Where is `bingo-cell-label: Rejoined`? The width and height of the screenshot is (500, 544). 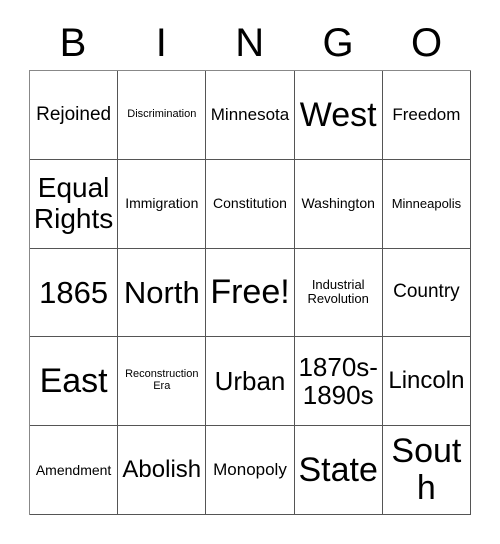 bingo-cell-label: Rejoined is located at coordinates (74, 114).